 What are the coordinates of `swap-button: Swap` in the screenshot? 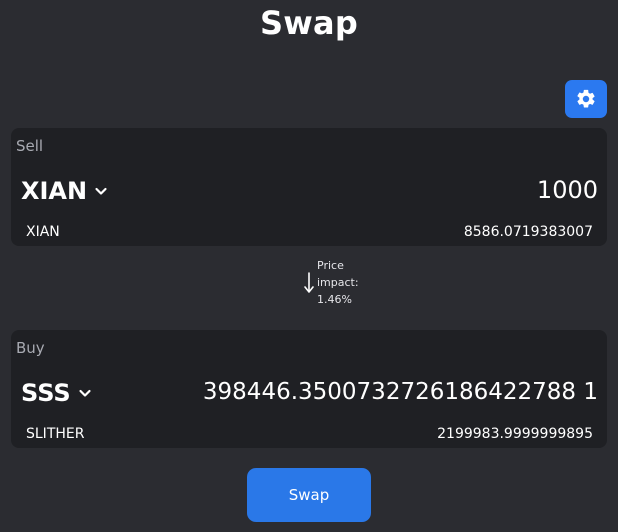 It's located at (309, 495).